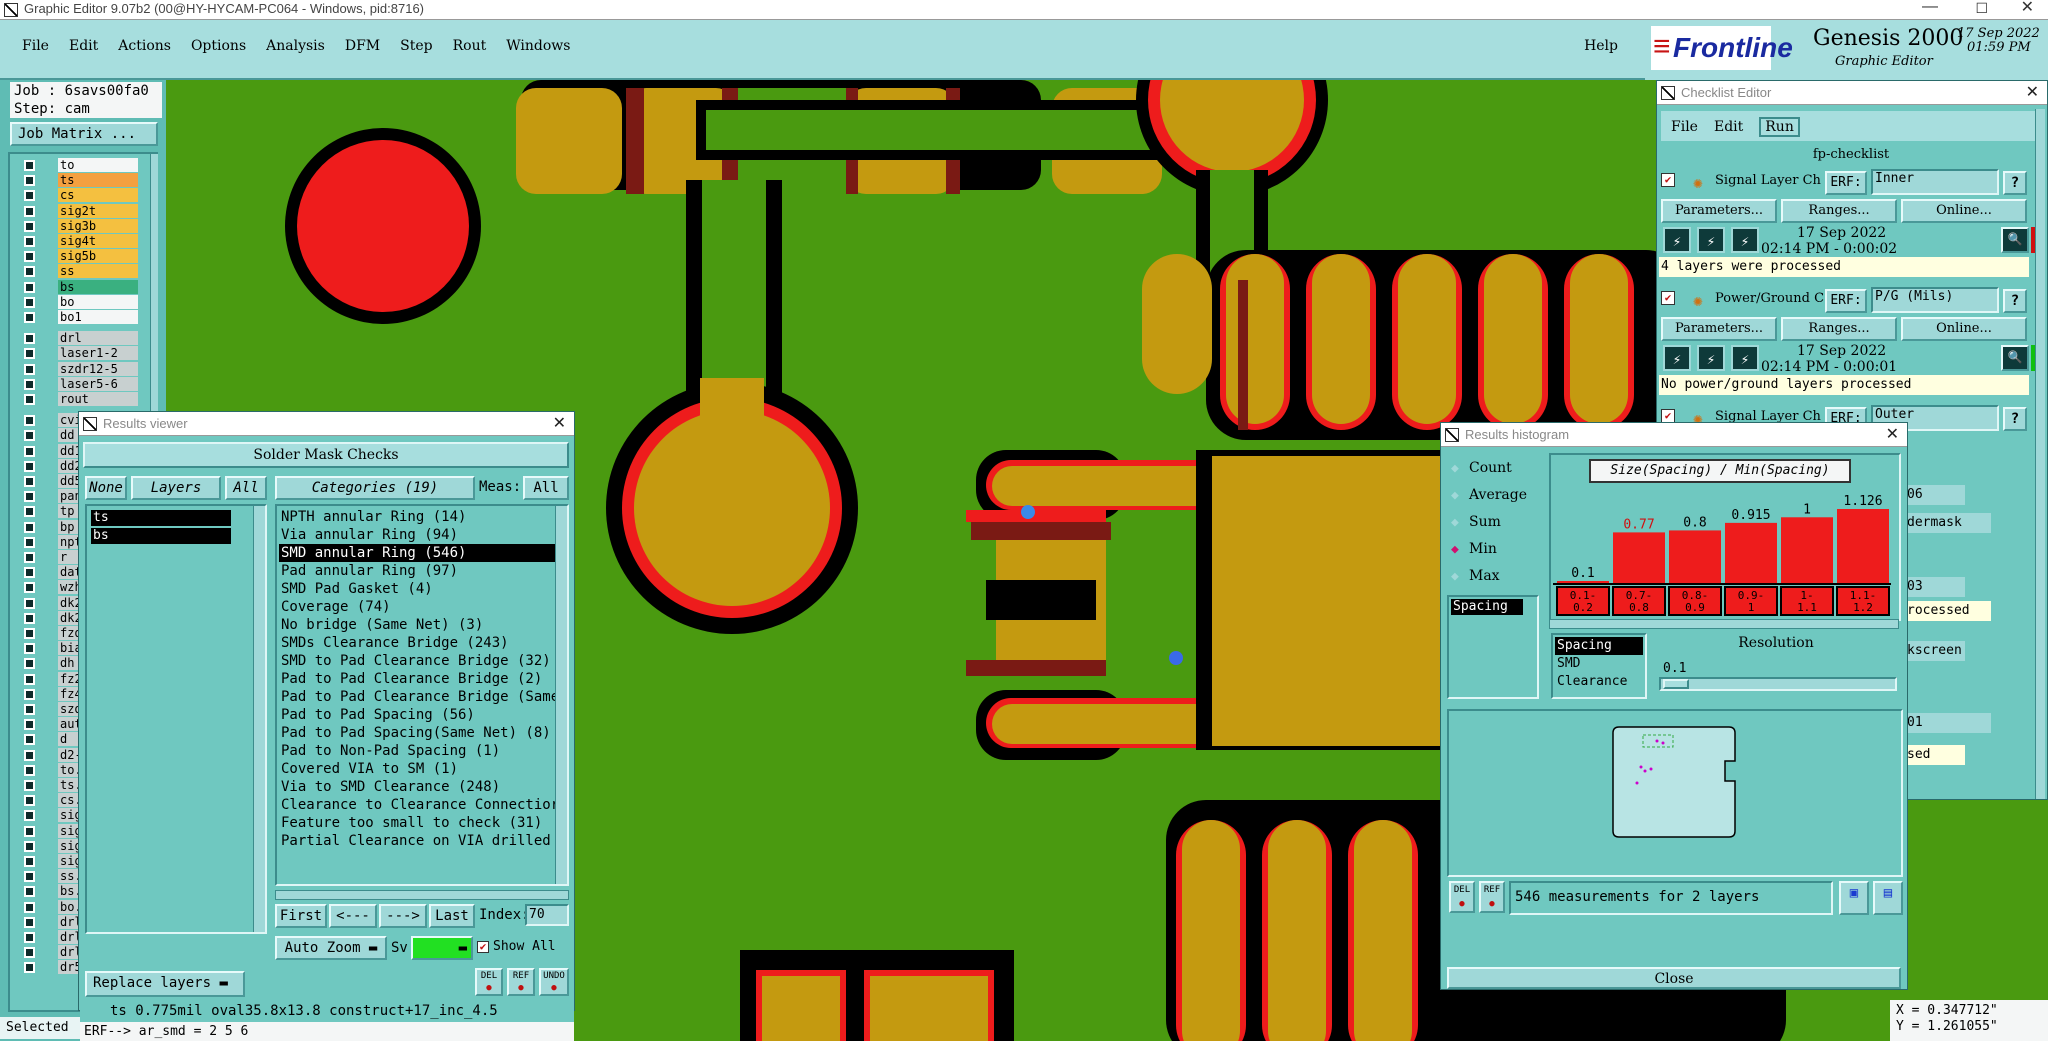 This screenshot has width=2048, height=1041. I want to click on category-item: SMD Pad Gasket (4), so click(417, 589).